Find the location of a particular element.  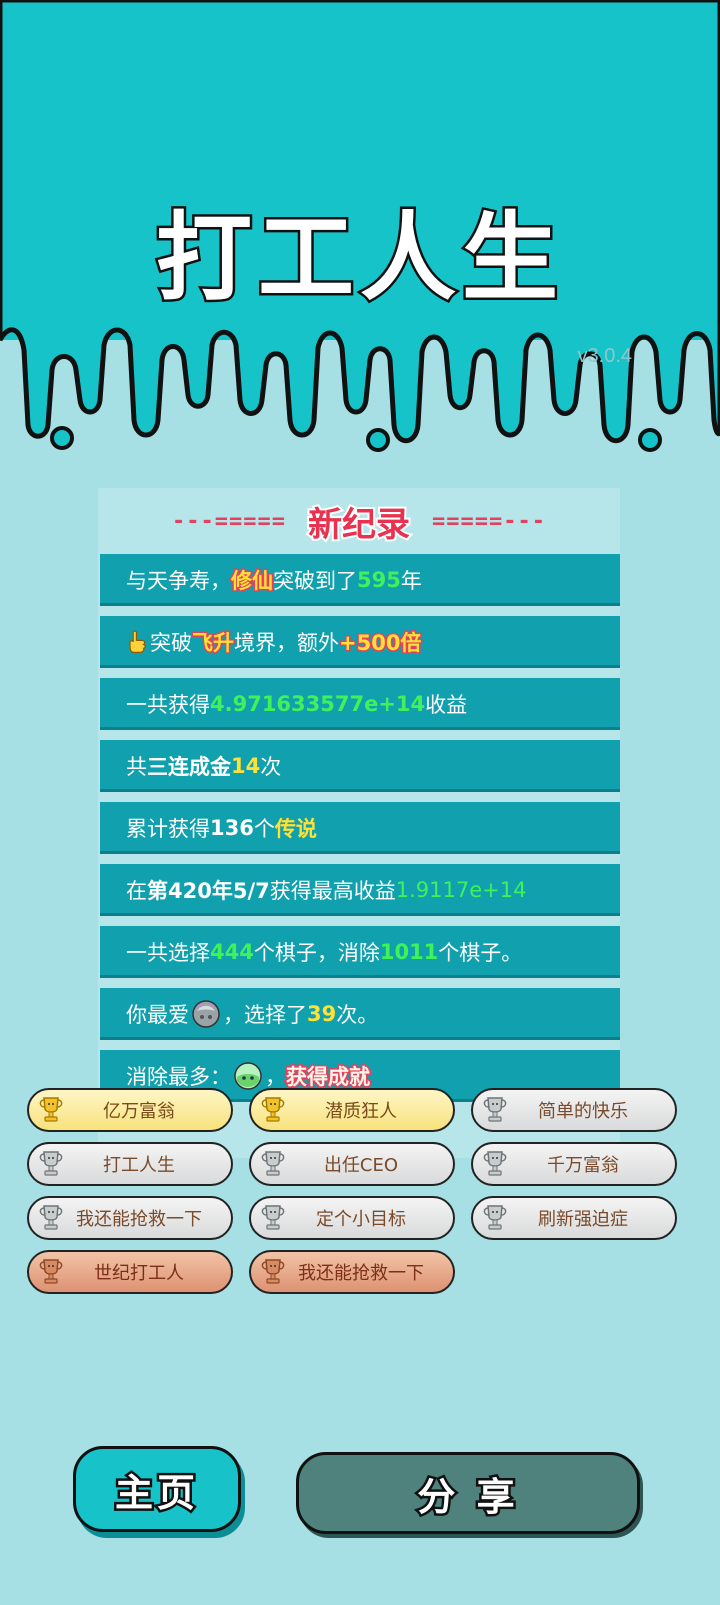

stat-row-pieces: 一共选择 444 个棋子，消除 1011 个棋子。 is located at coordinates (360, 952).